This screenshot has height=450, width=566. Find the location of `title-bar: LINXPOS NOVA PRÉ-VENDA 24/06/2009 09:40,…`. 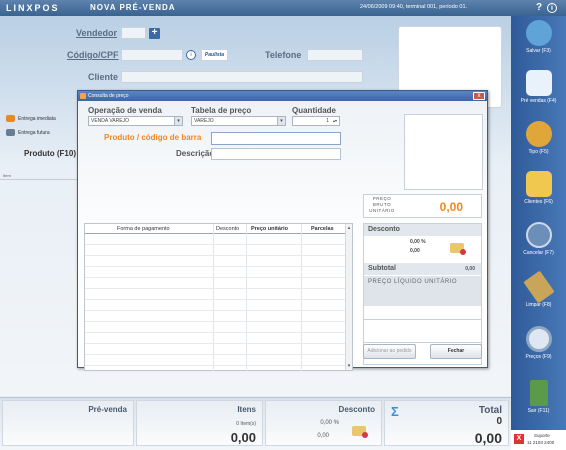

title-bar: LINXPOS NOVA PRÉ-VENDA 24/06/2009 09:40,… is located at coordinates (283, 8).